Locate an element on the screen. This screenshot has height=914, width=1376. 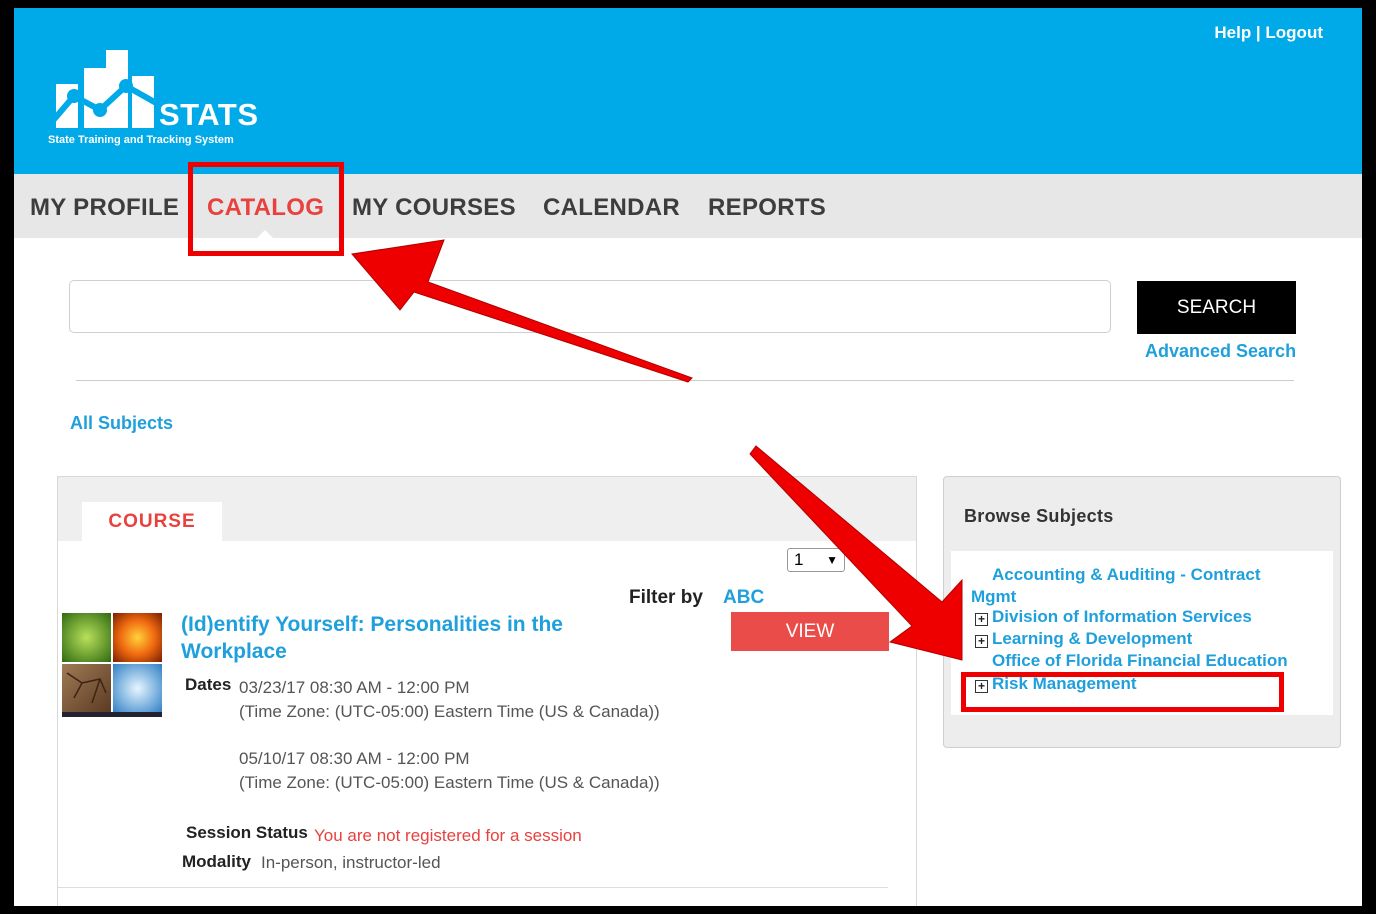
logo-text: STATS is located at coordinates (209, 114).